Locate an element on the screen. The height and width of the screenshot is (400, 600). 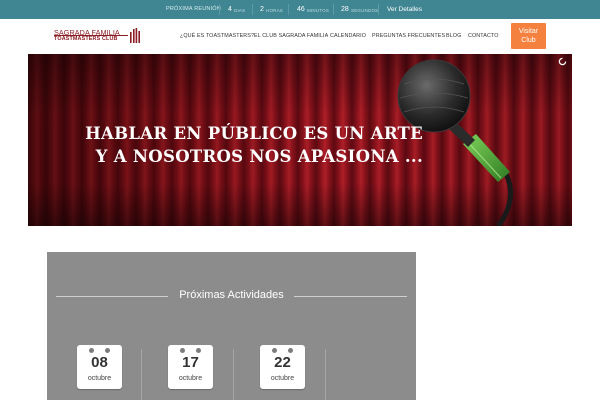
activity-day: 22 is located at coordinates (282, 362).